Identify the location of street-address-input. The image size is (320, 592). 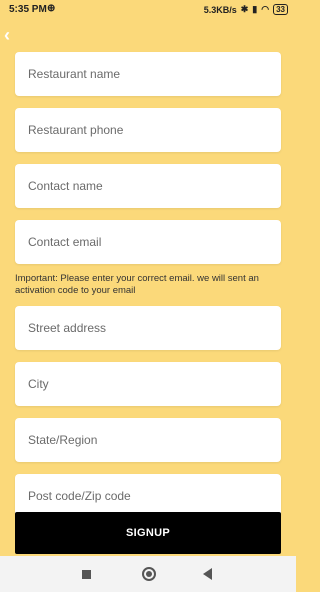
(148, 328).